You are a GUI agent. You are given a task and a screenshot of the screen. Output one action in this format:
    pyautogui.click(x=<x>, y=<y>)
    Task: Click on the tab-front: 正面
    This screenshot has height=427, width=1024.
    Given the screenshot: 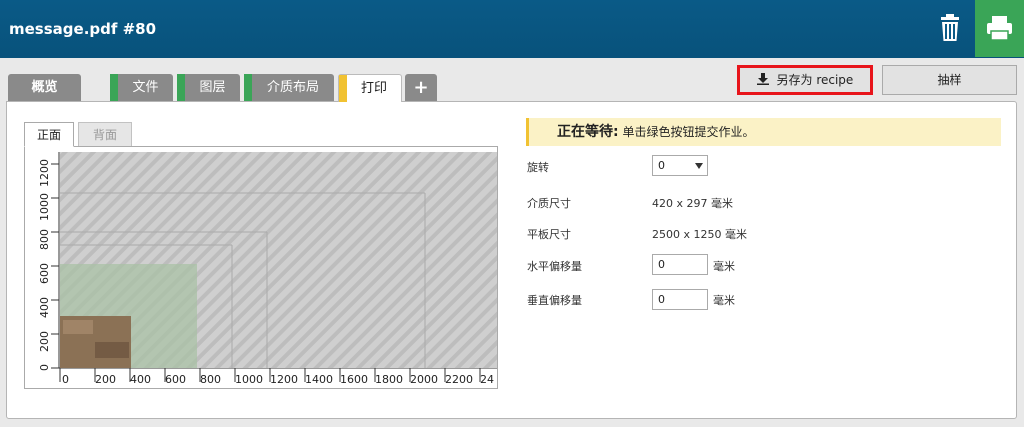 What is the action you would take?
    pyautogui.click(x=49, y=134)
    